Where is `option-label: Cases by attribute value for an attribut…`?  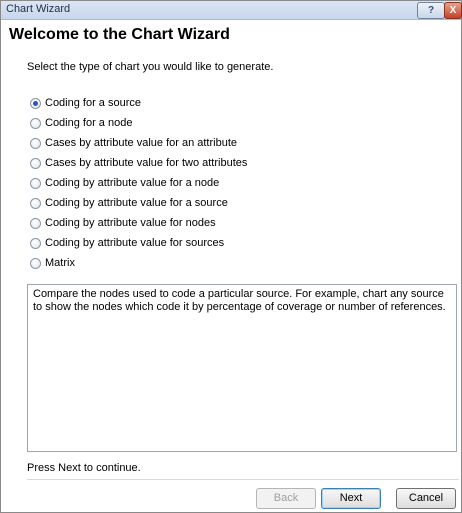
option-label: Cases by attribute value for an attribut… is located at coordinates (141, 143).